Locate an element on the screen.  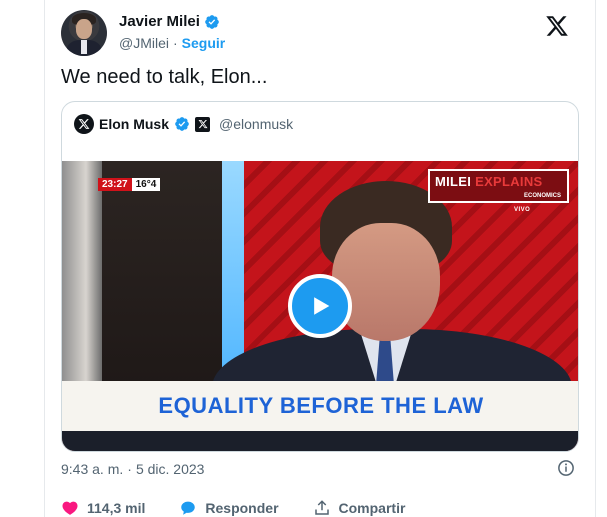
video-clock-overlay: 23:27 16°4 is located at coordinates (129, 184).